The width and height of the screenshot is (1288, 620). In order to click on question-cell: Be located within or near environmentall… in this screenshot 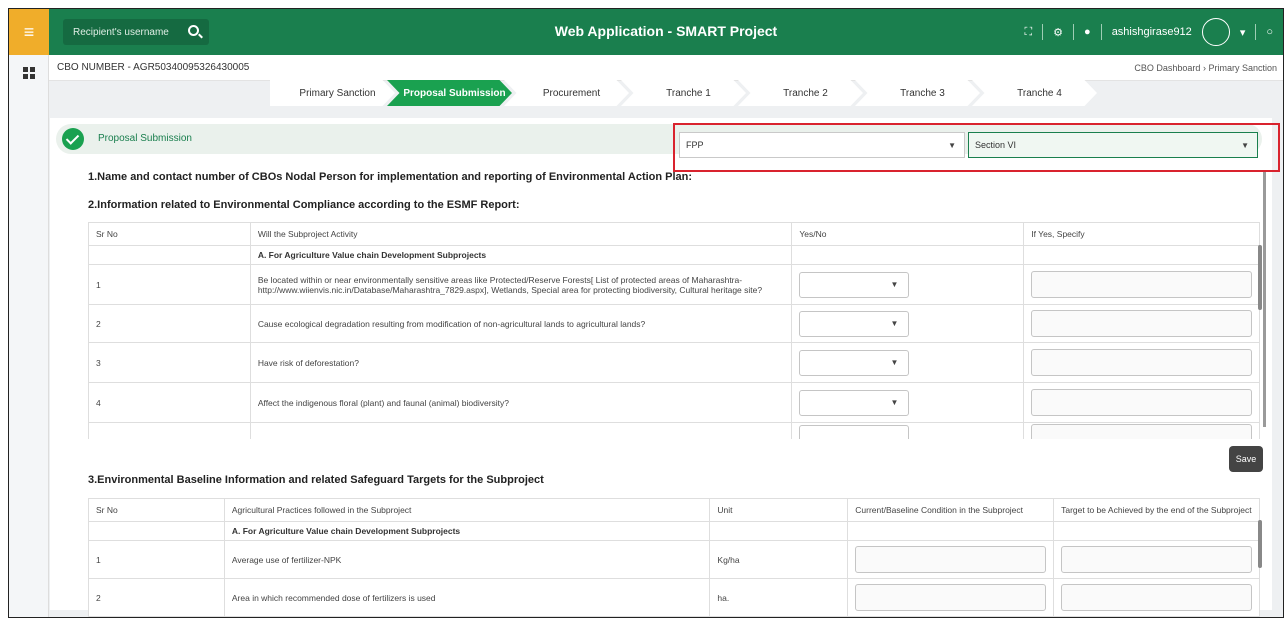, I will do `click(521, 284)`.